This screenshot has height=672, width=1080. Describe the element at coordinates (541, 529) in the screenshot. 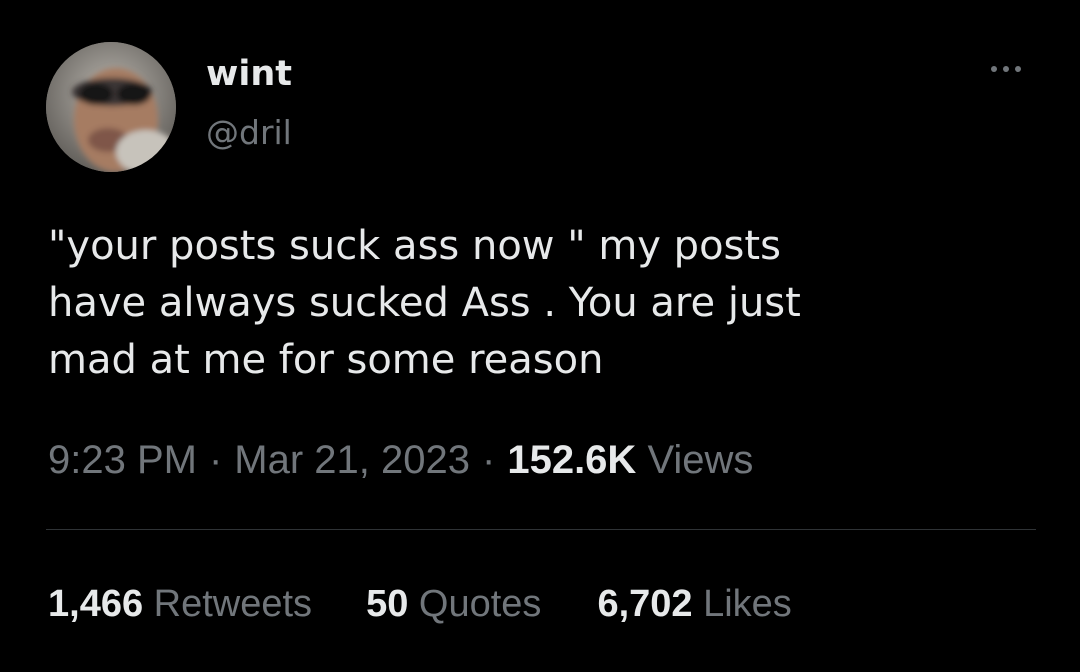

I see `divider` at that location.